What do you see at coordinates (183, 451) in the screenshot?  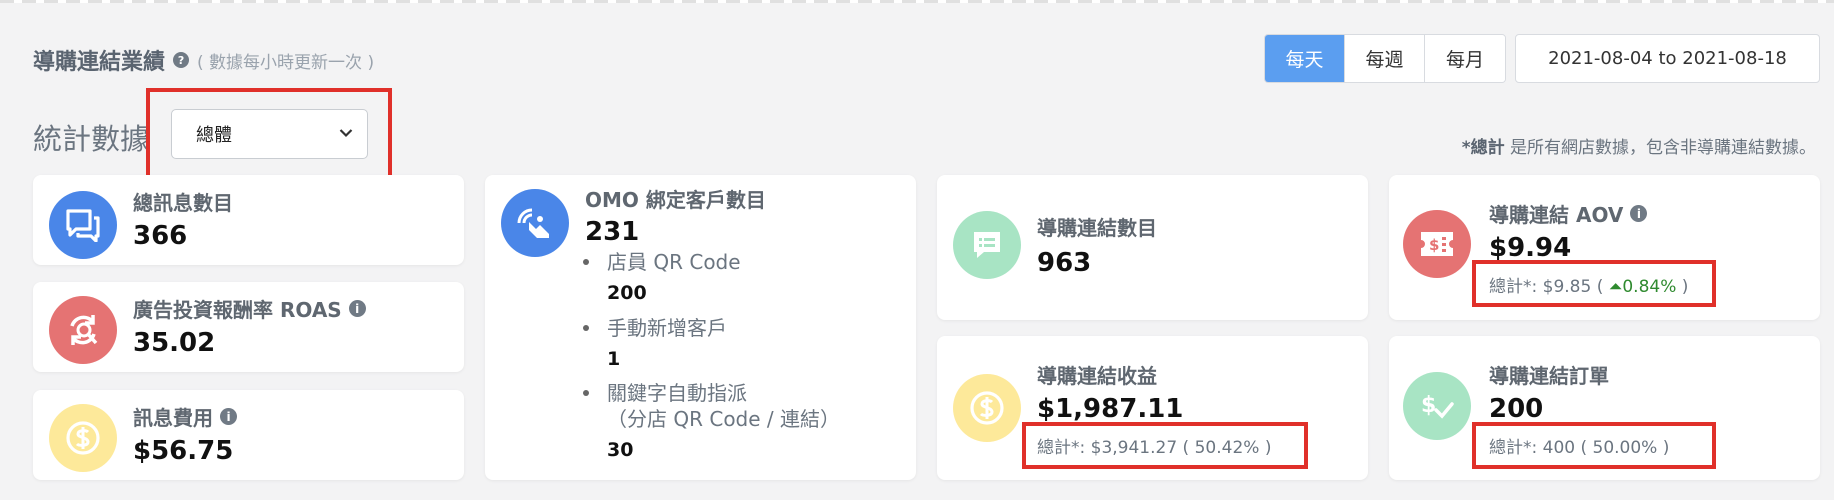 I see `message-cost-value: $56.75` at bounding box center [183, 451].